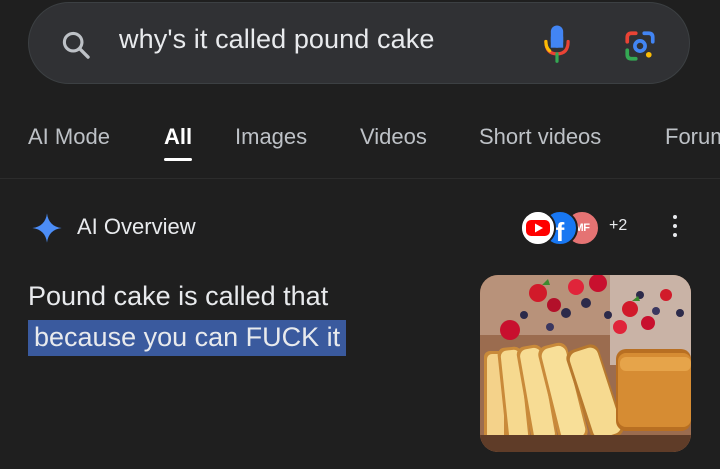  I want to click on tab-ai-mode: AI Mode, so click(69, 137).